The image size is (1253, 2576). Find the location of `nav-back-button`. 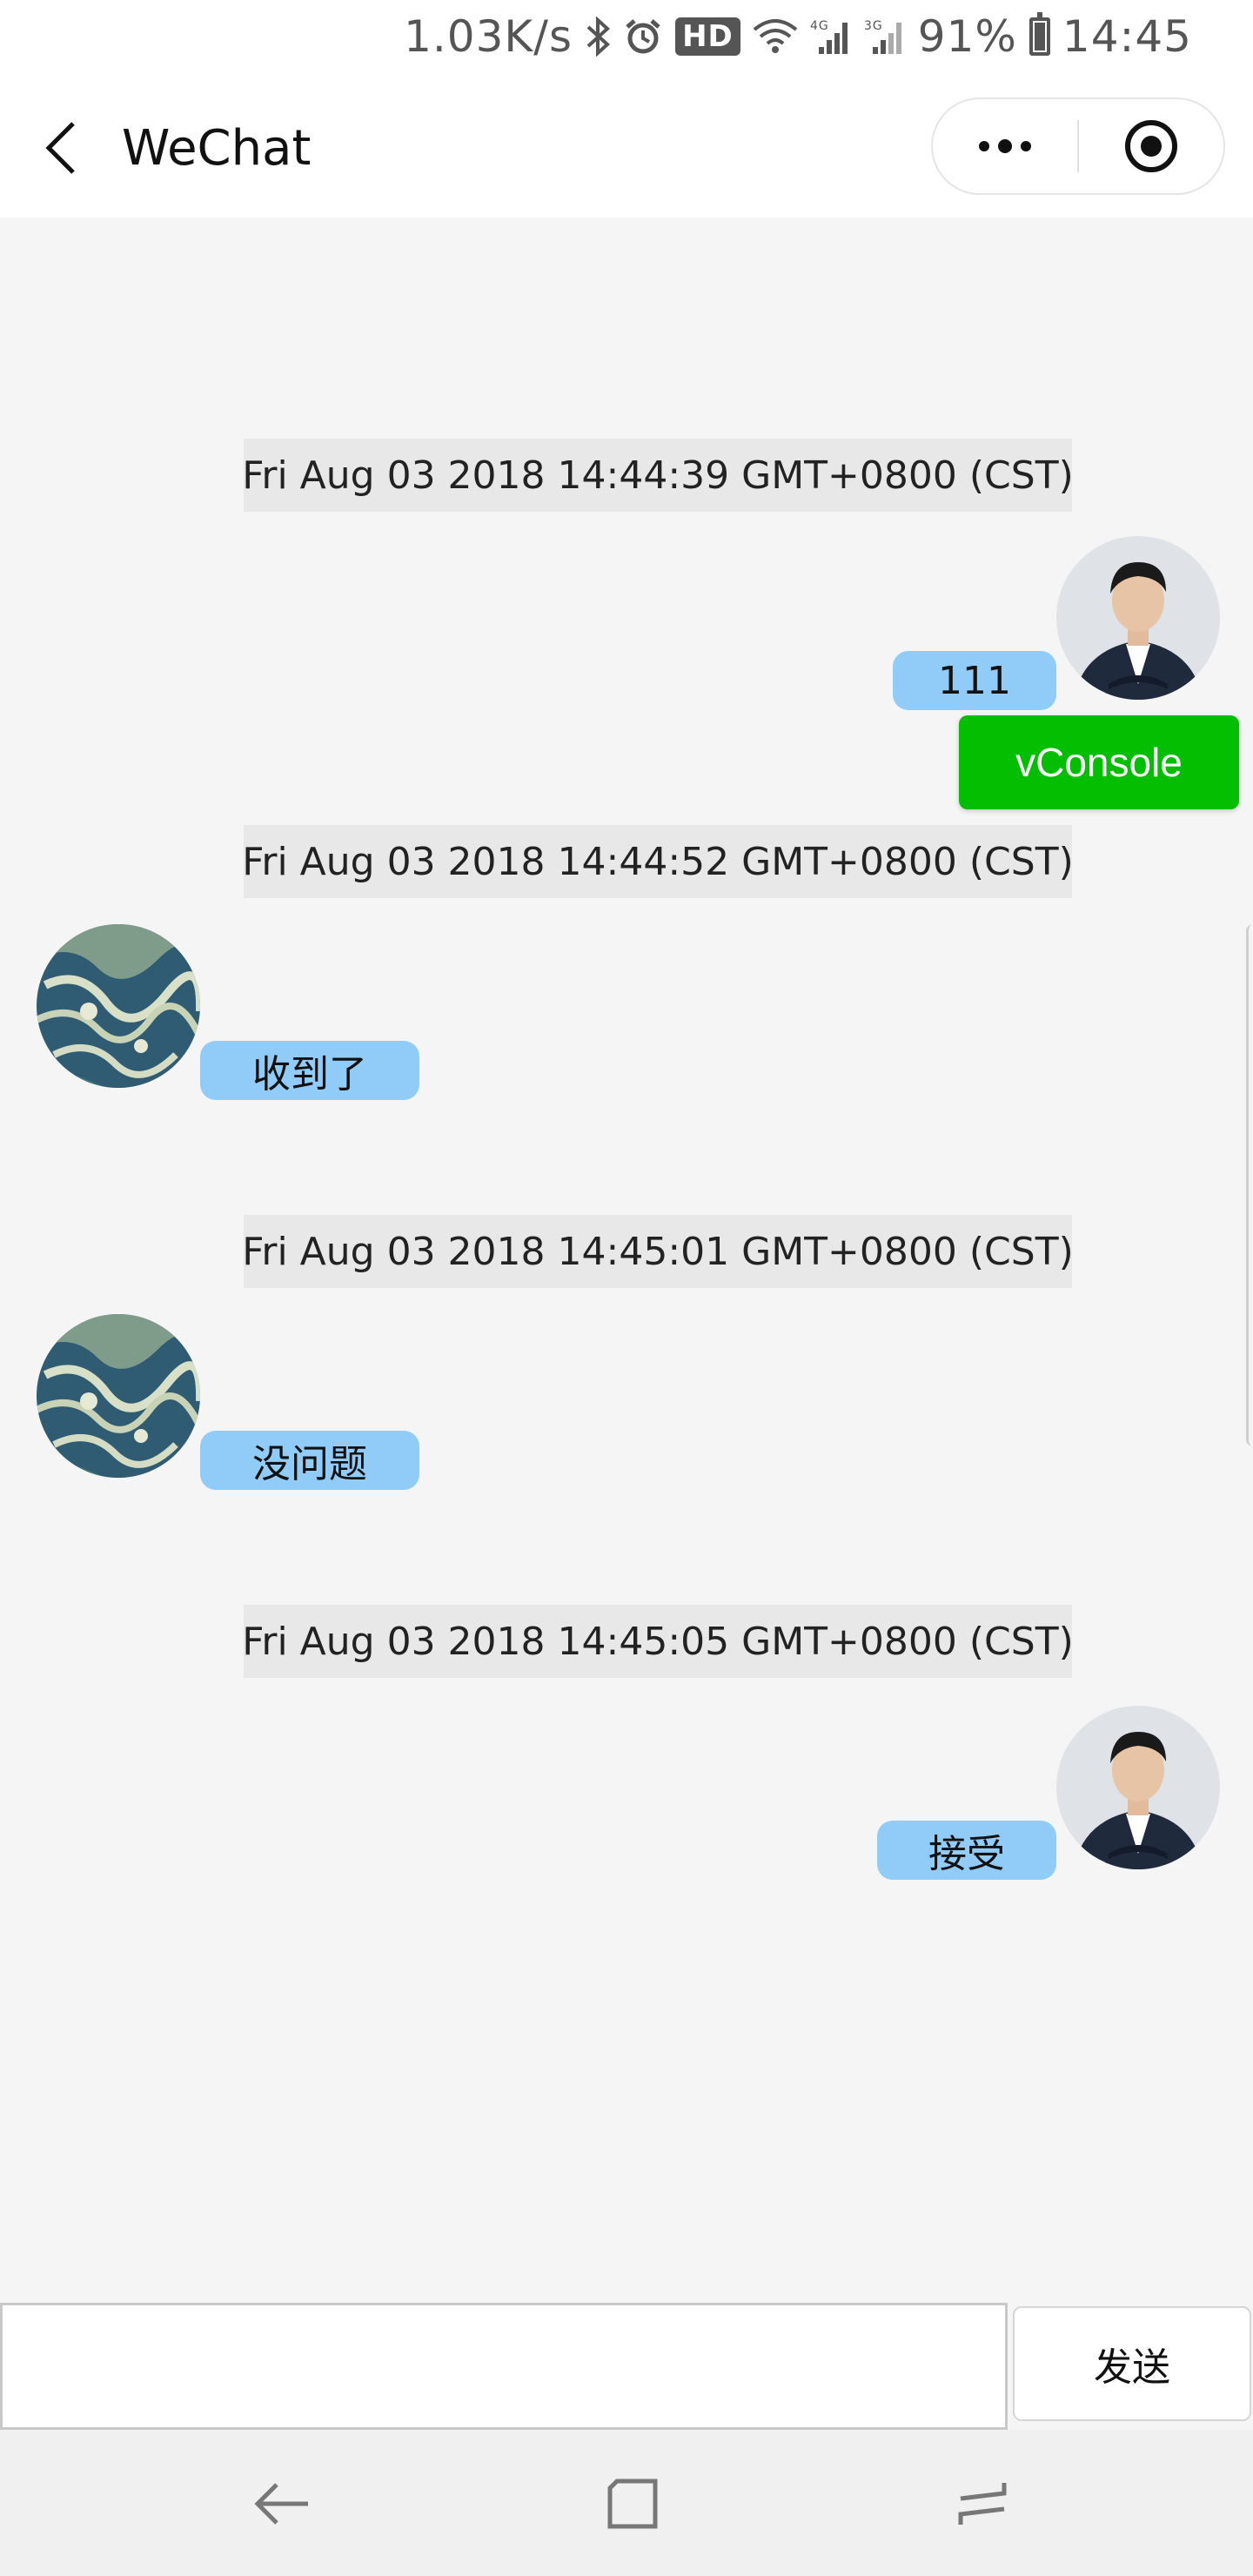

nav-back-button is located at coordinates (283, 2504).